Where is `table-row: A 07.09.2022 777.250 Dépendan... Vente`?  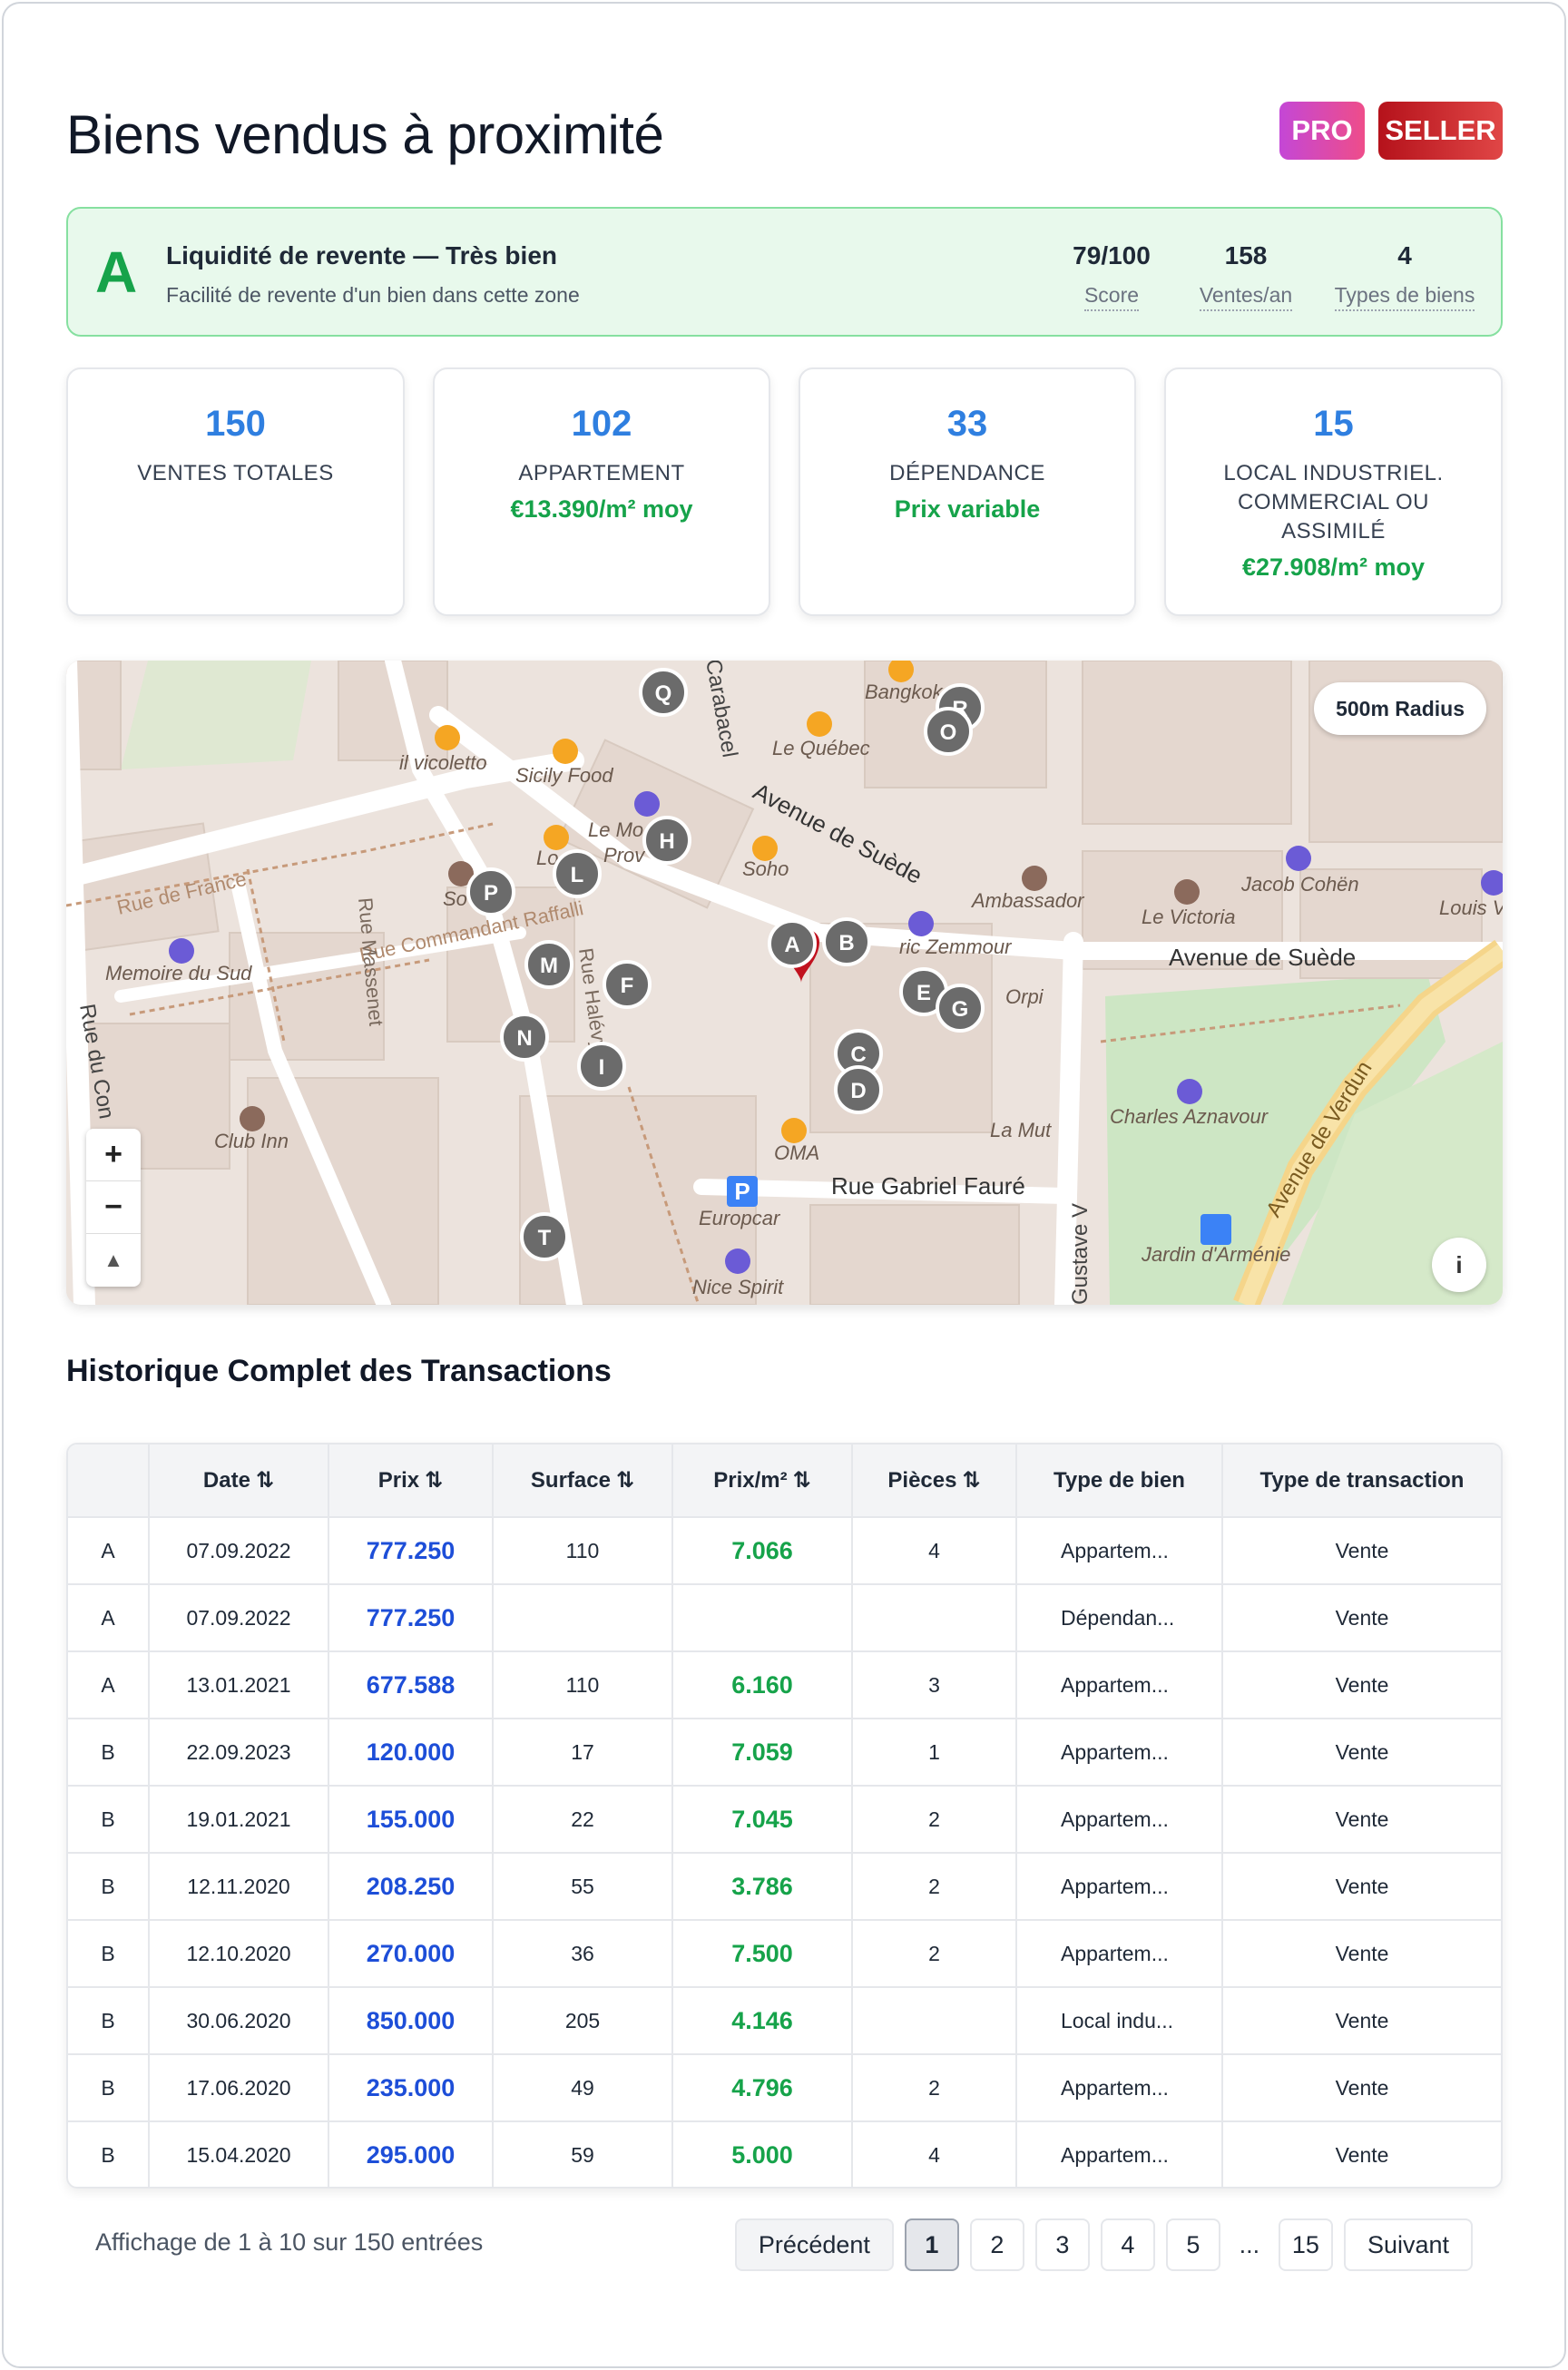
table-row: A 07.09.2022 777.250 Dépendan... Vente is located at coordinates (784, 1618).